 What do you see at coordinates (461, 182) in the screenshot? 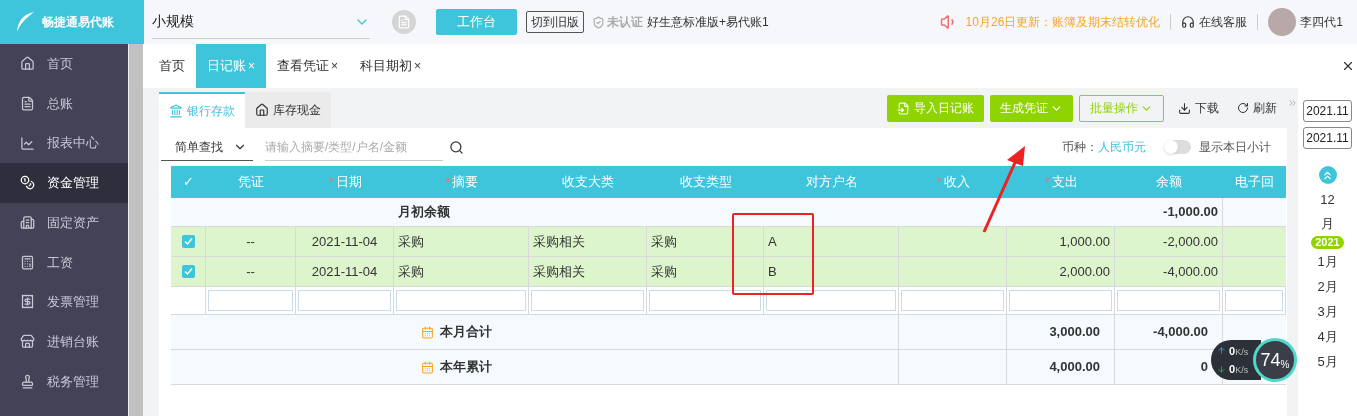
I see `column-header: *摘要` at bounding box center [461, 182].